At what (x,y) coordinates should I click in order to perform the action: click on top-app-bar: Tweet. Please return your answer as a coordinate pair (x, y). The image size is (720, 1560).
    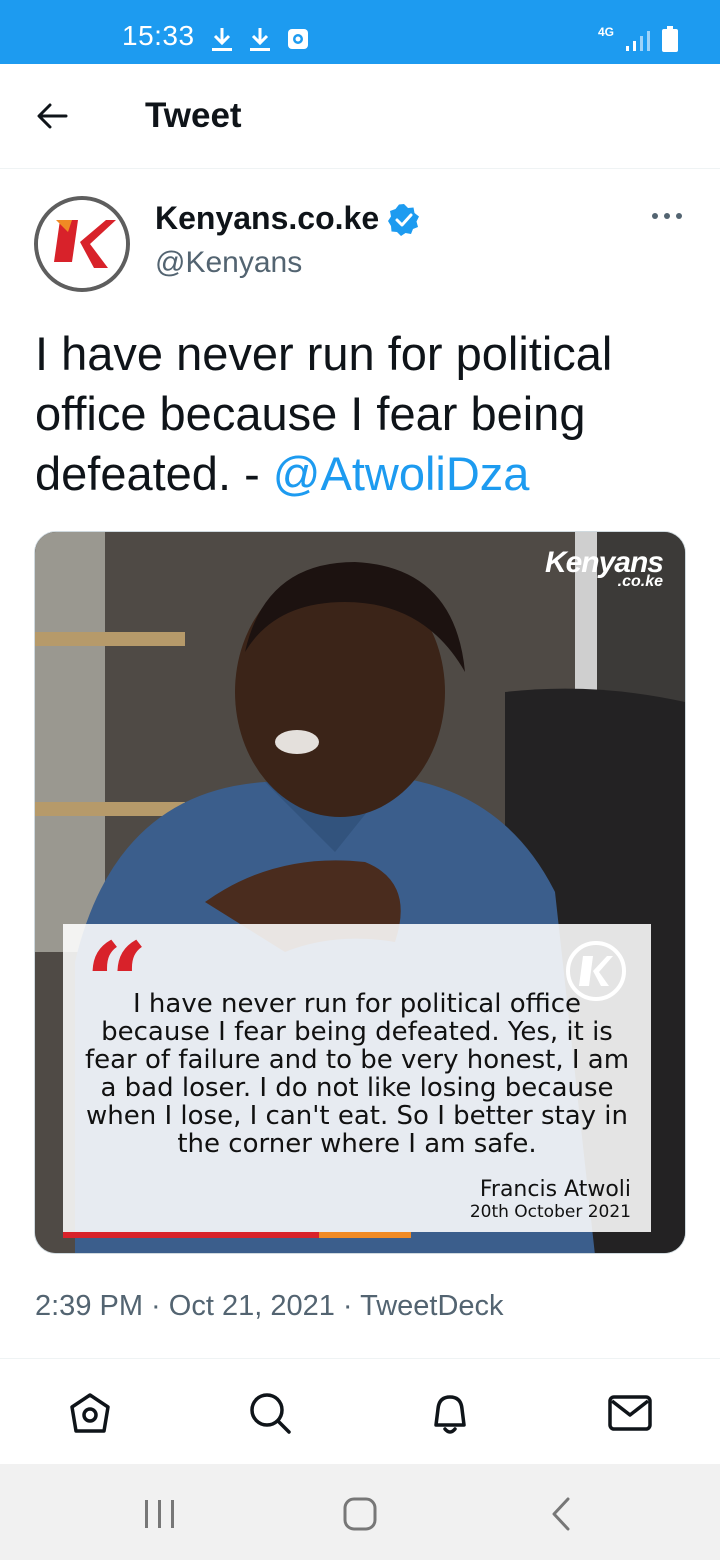
    Looking at the image, I should click on (360, 116).